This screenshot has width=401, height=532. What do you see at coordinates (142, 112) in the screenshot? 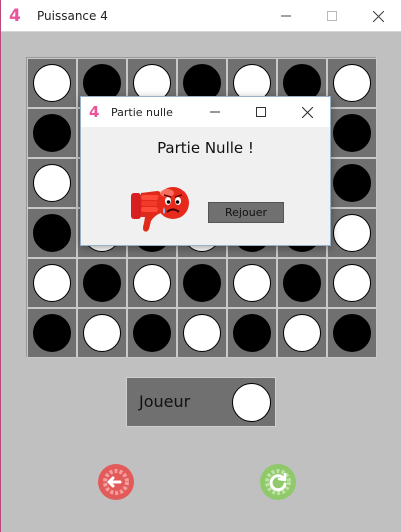
I see `dialog-title: Partie nulle` at bounding box center [142, 112].